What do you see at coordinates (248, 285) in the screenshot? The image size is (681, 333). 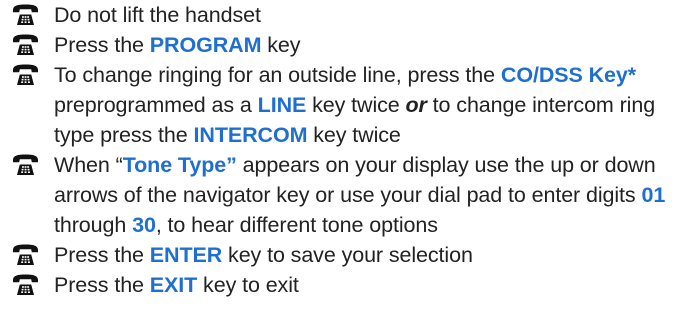 I see `step-text-segment: key to exit` at bounding box center [248, 285].